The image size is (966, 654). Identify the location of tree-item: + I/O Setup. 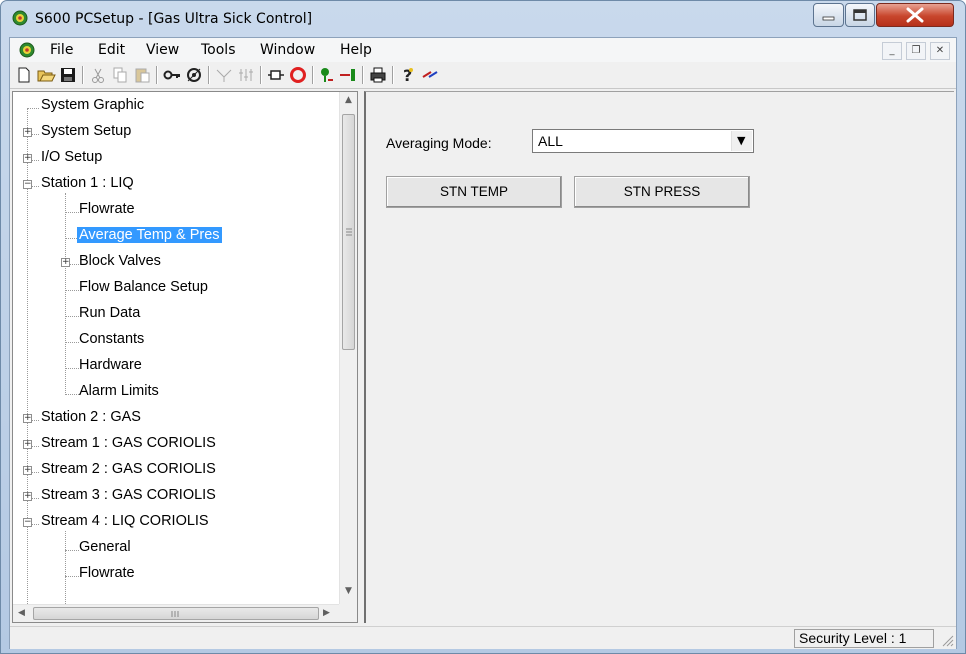
(175, 159).